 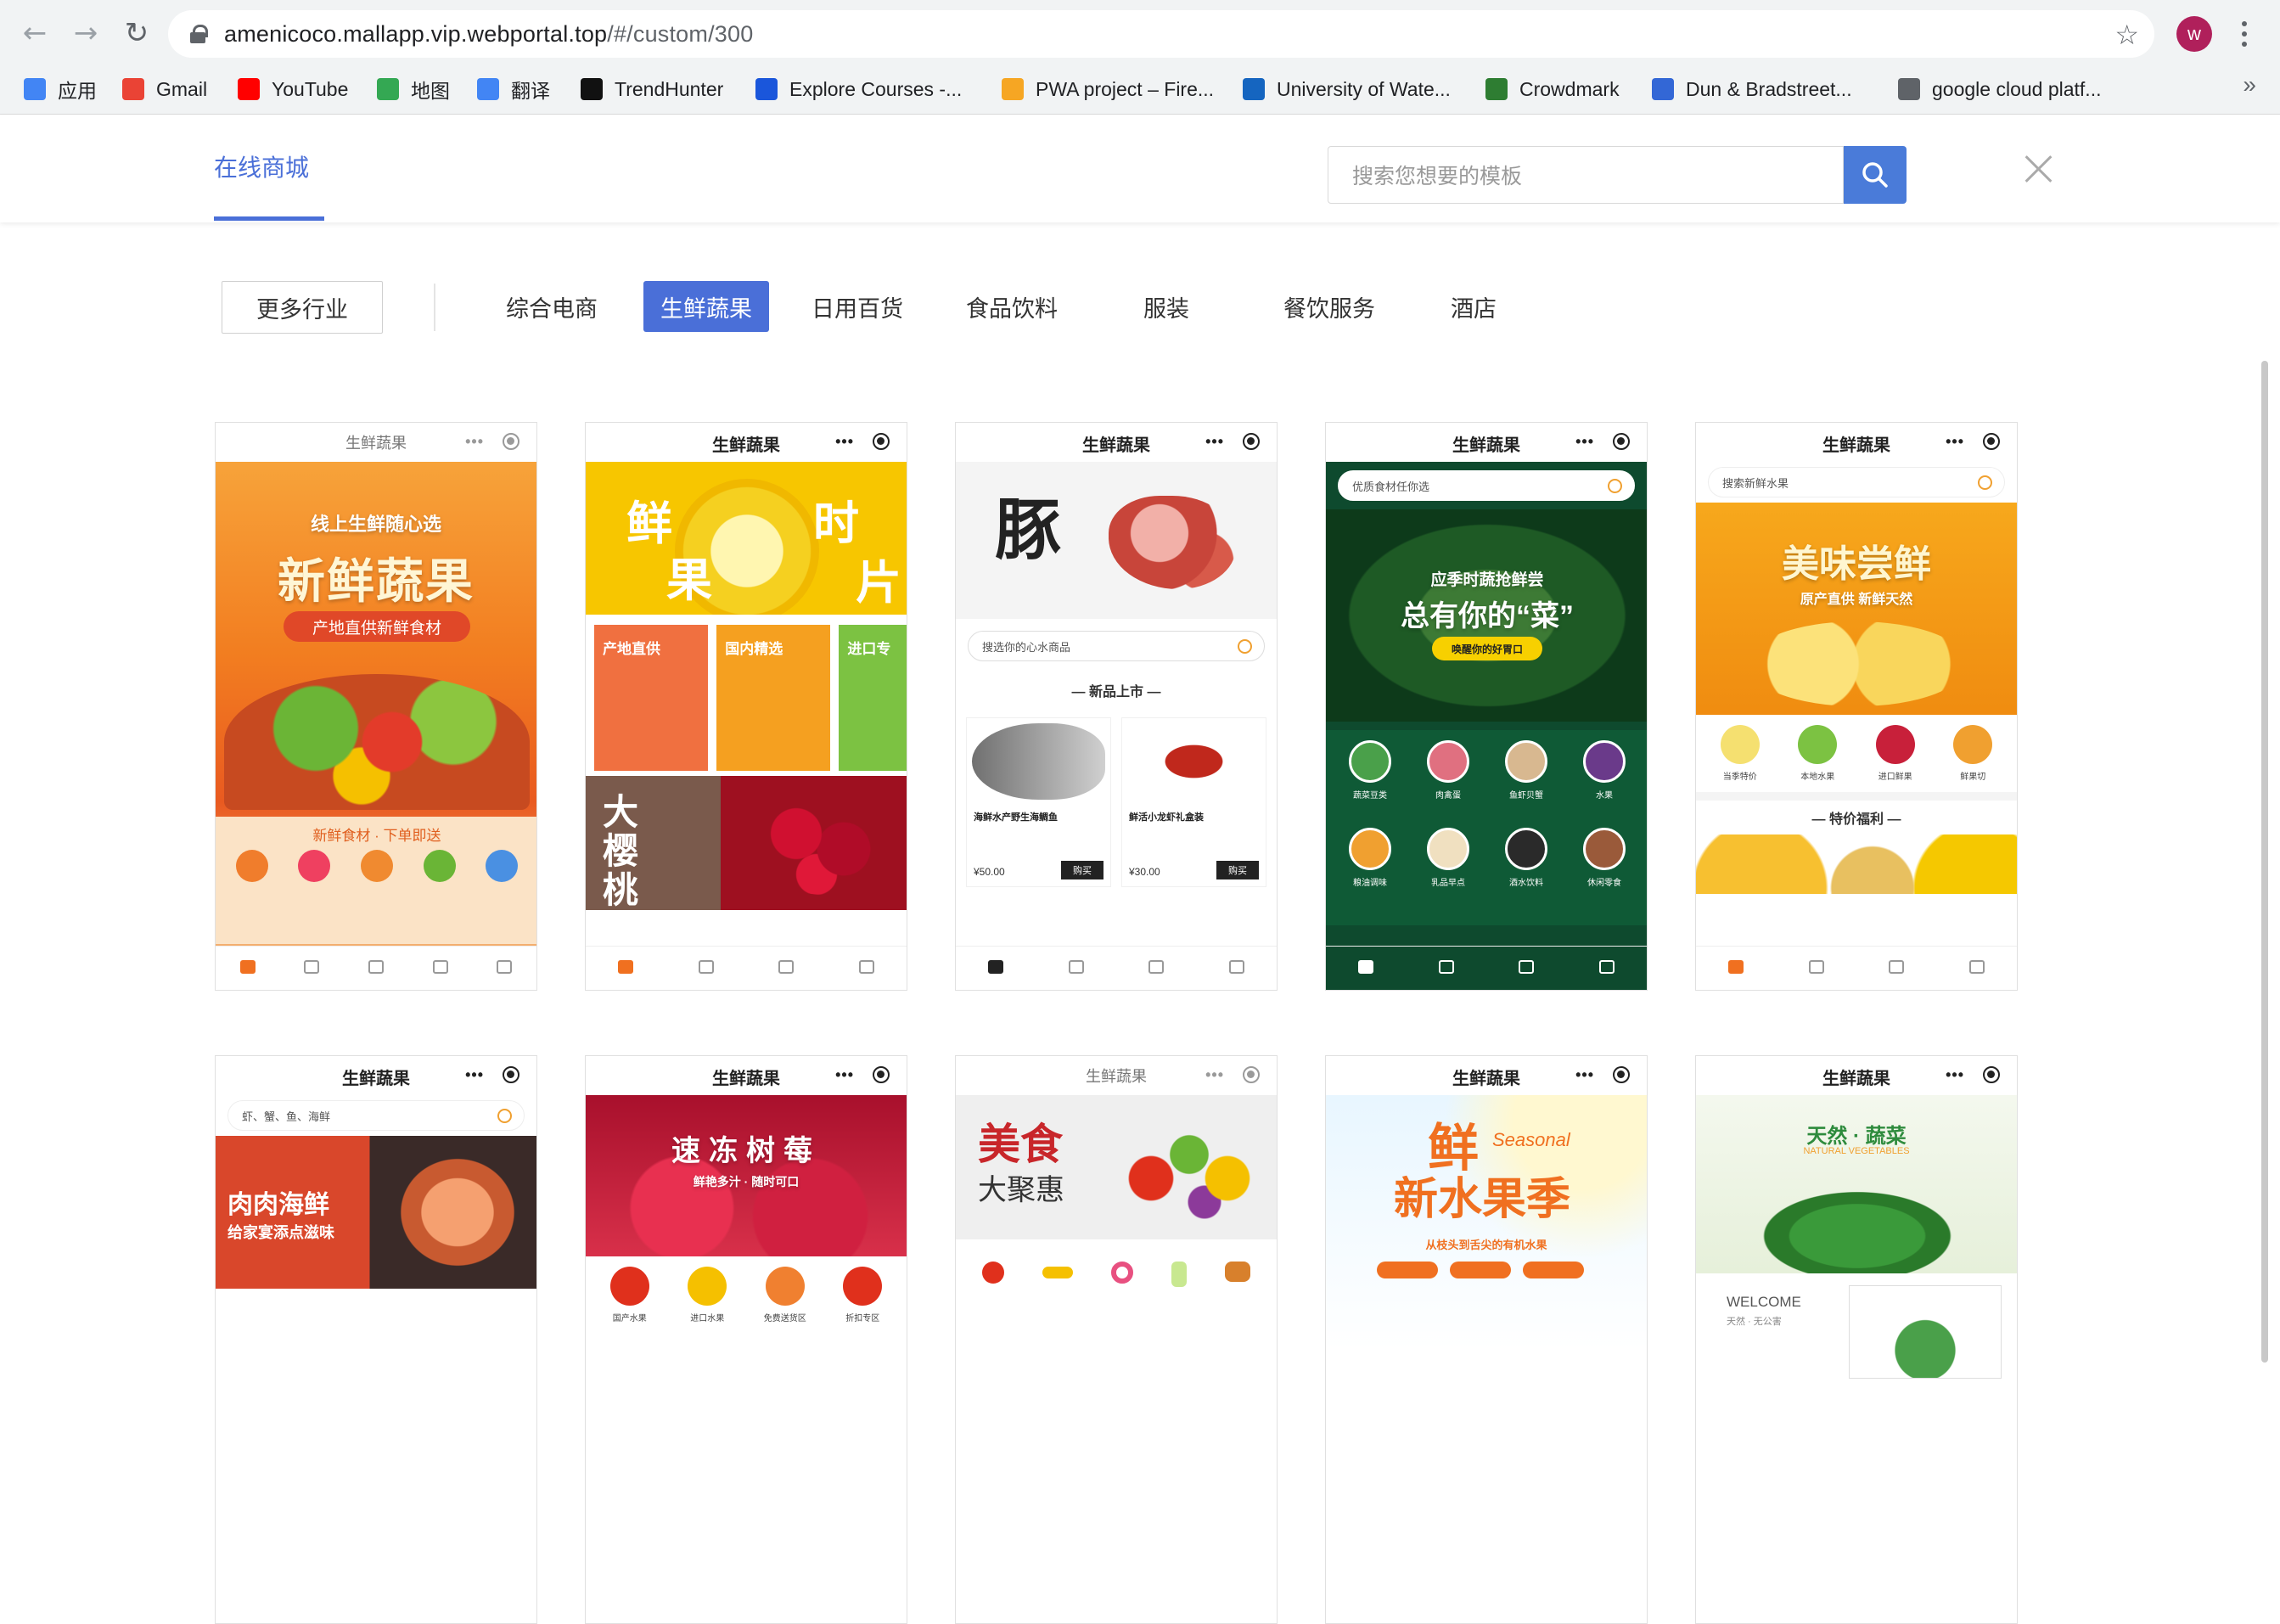 I want to click on card-search-input: 搜索新鲜水果, so click(x=1856, y=482).